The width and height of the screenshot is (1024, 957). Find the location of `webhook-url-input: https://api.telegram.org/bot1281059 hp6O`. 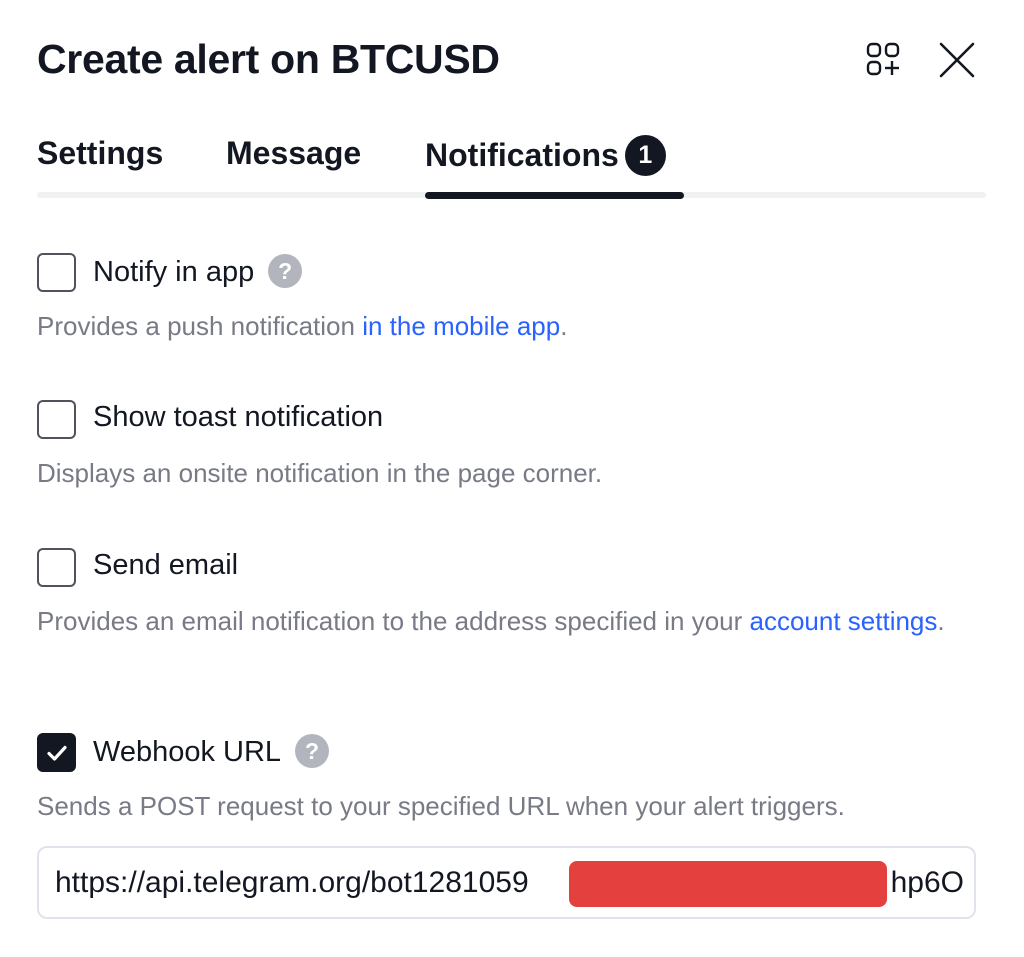

webhook-url-input: https://api.telegram.org/bot1281059 hp6O is located at coordinates (506, 882).